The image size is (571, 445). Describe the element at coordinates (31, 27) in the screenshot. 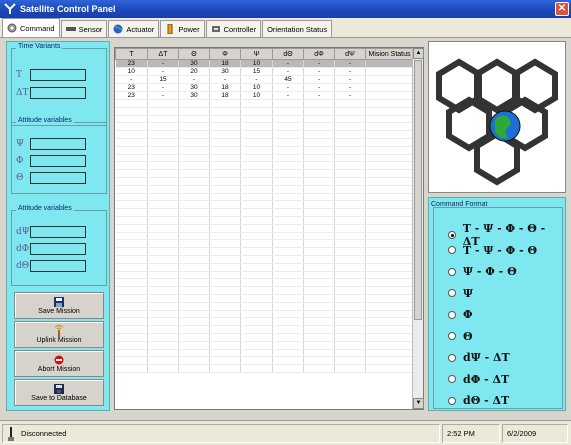

I see `tab-command: Command` at that location.